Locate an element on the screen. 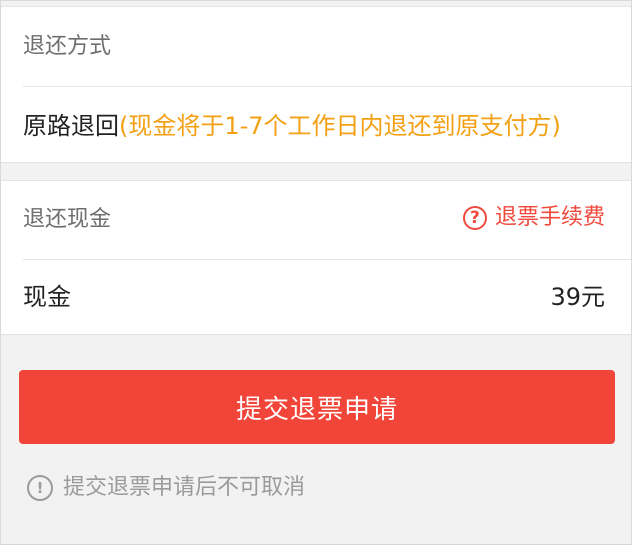 The height and width of the screenshot is (545, 632). refund-method-title: 退还方式 is located at coordinates (67, 46).